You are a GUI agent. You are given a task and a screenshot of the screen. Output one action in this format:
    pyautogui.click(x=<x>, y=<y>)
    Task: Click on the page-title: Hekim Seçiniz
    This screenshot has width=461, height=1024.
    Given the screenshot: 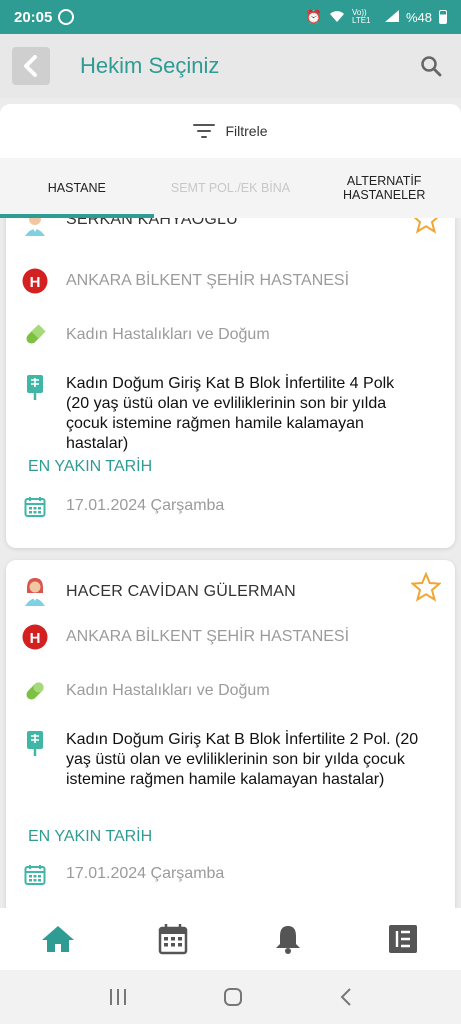 What is the action you would take?
    pyautogui.click(x=150, y=65)
    